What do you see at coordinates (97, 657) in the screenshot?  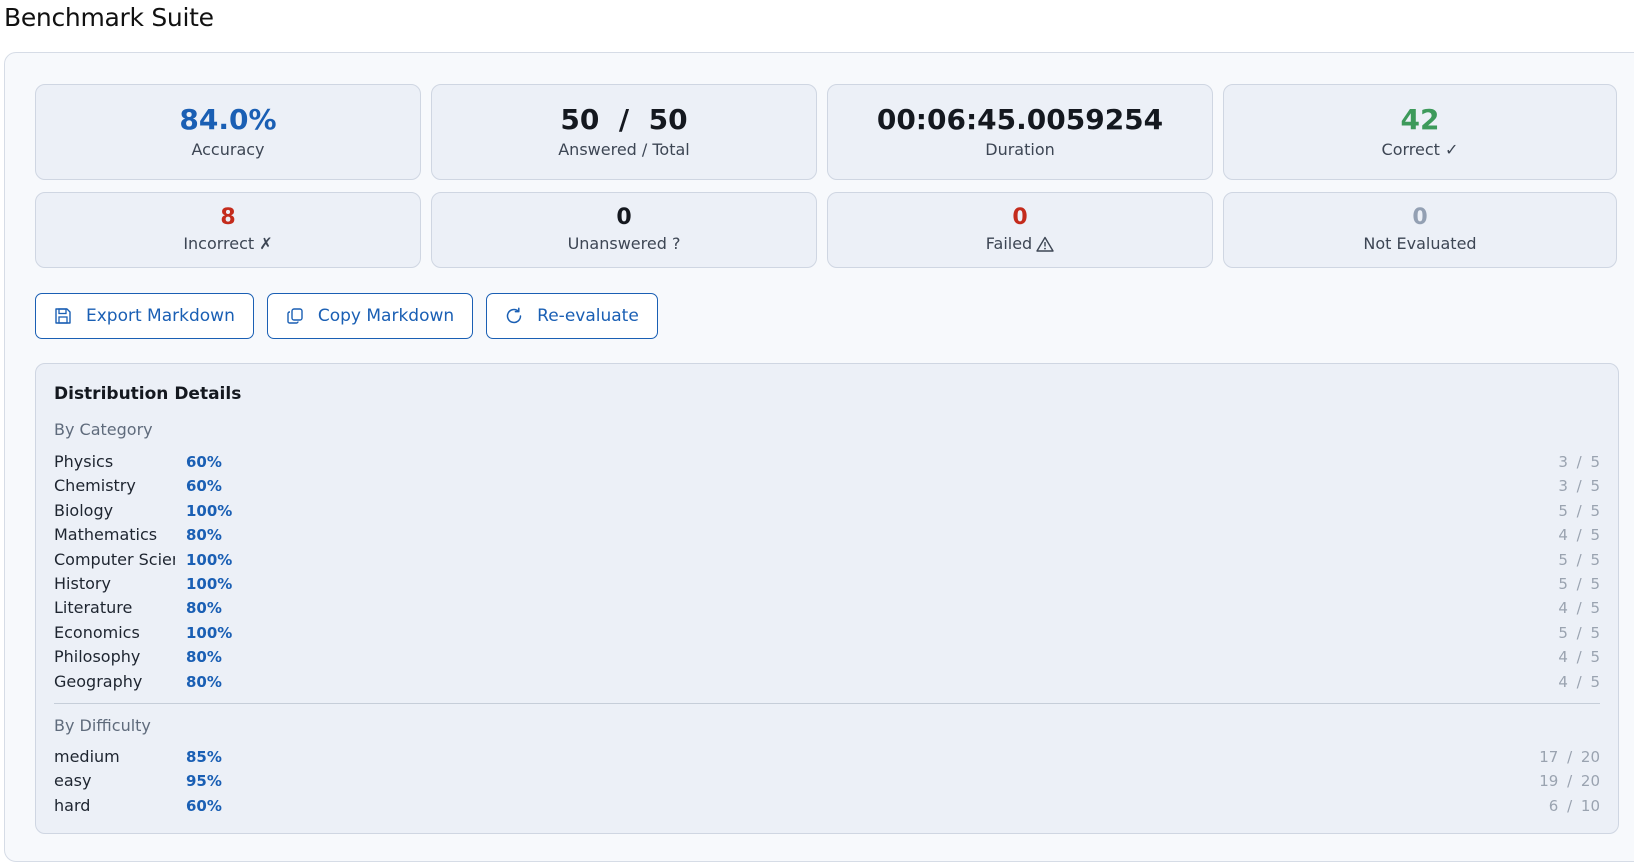 I see `row-name: Philosophy` at bounding box center [97, 657].